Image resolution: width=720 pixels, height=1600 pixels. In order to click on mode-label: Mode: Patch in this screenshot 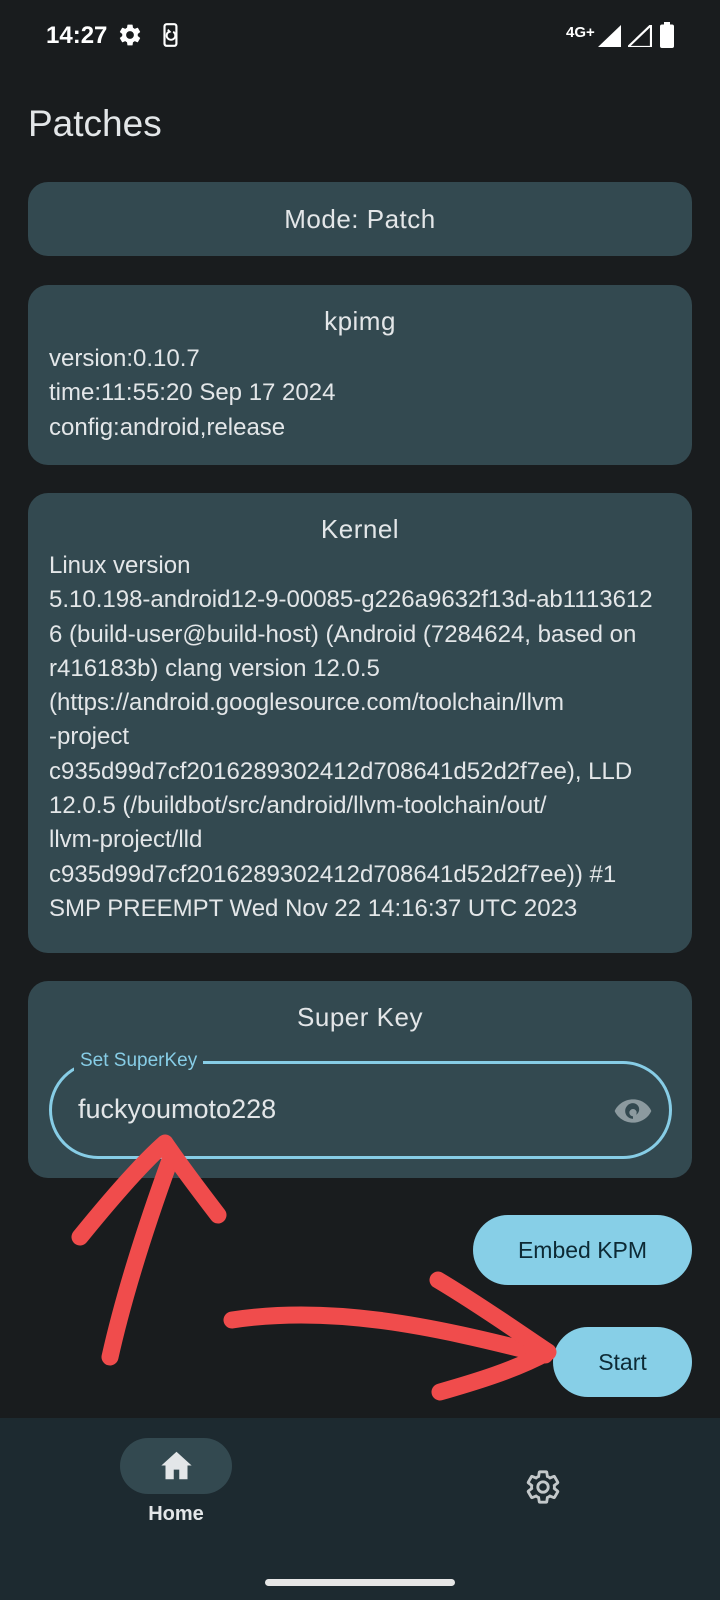, I will do `click(360, 219)`.